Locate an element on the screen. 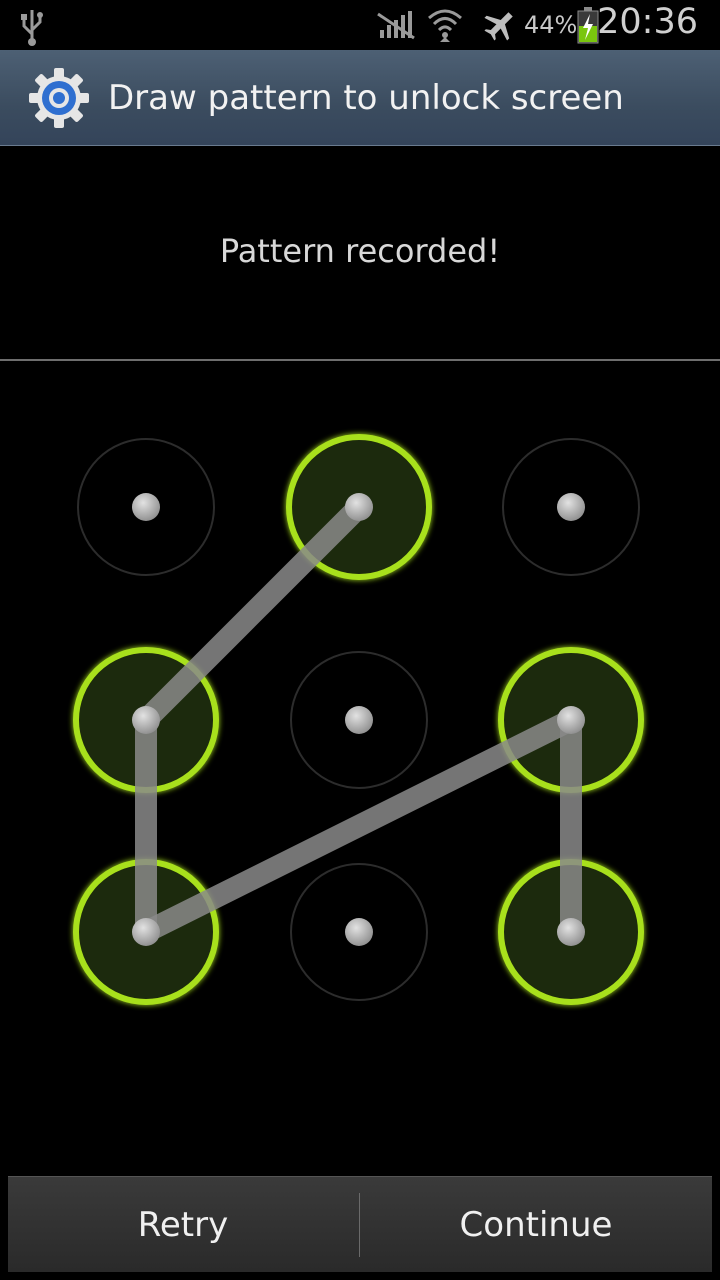  retry-button: Retry is located at coordinates (183, 1225).